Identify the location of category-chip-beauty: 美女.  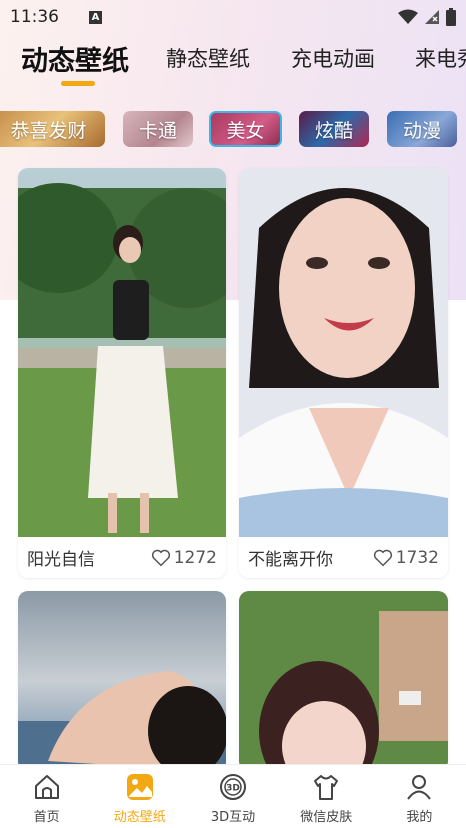
(245, 129).